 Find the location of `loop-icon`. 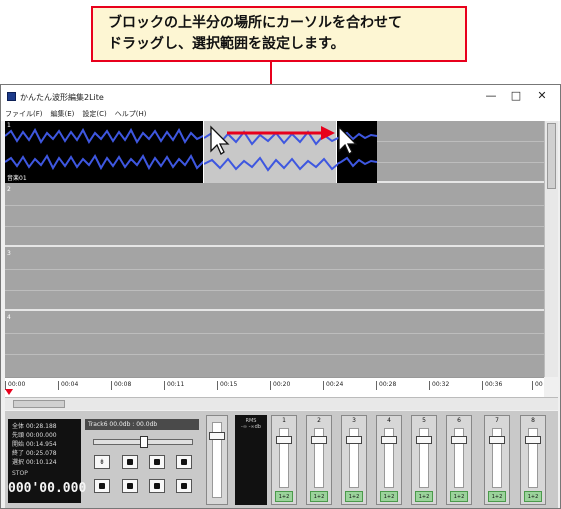

loop-icon is located at coordinates (157, 486).